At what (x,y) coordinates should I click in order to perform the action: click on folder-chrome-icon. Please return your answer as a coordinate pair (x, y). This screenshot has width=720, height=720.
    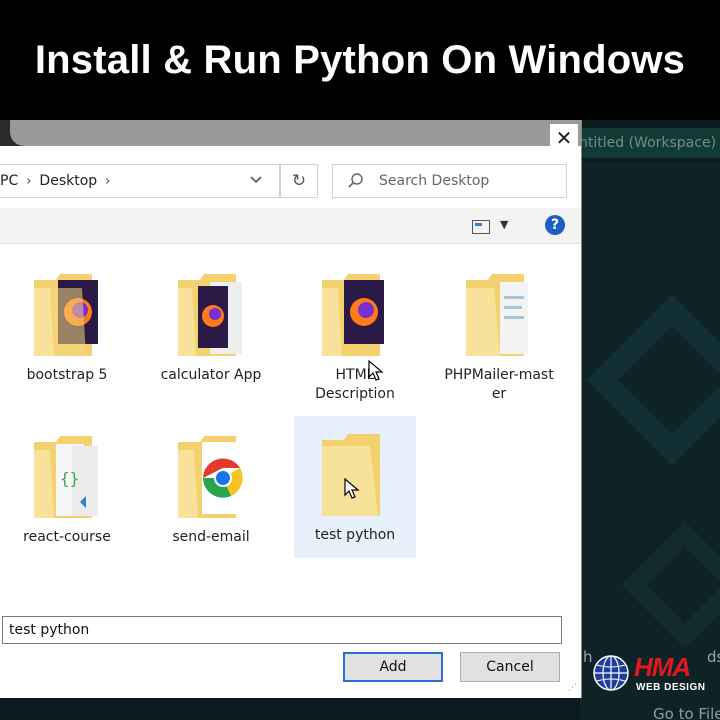
    Looking at the image, I should click on (211, 477).